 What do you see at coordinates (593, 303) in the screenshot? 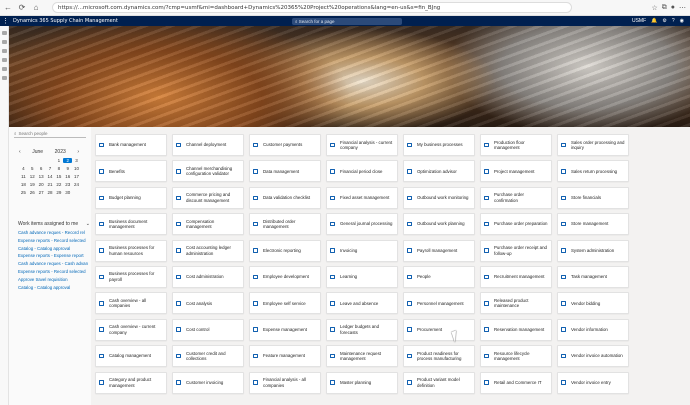
I see `workspace-tile: Vendor bidding` at bounding box center [593, 303].